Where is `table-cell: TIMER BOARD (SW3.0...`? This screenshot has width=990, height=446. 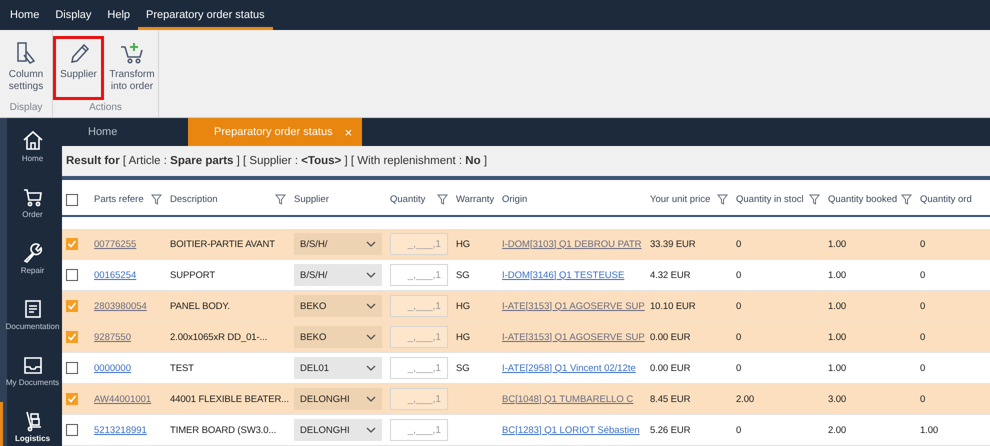 table-cell: TIMER BOARD (SW3.0... is located at coordinates (223, 430).